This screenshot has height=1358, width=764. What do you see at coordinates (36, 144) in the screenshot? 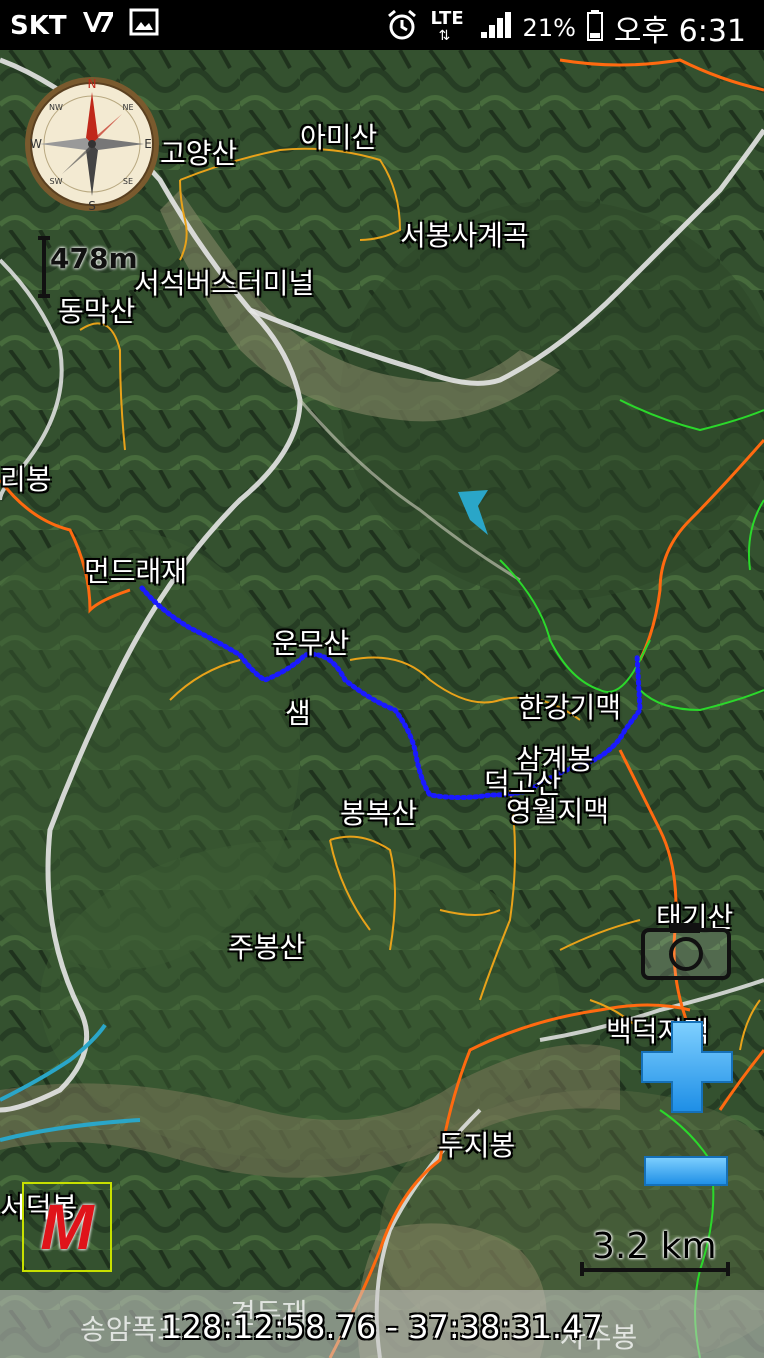
I see `compass-letter: W` at bounding box center [36, 144].